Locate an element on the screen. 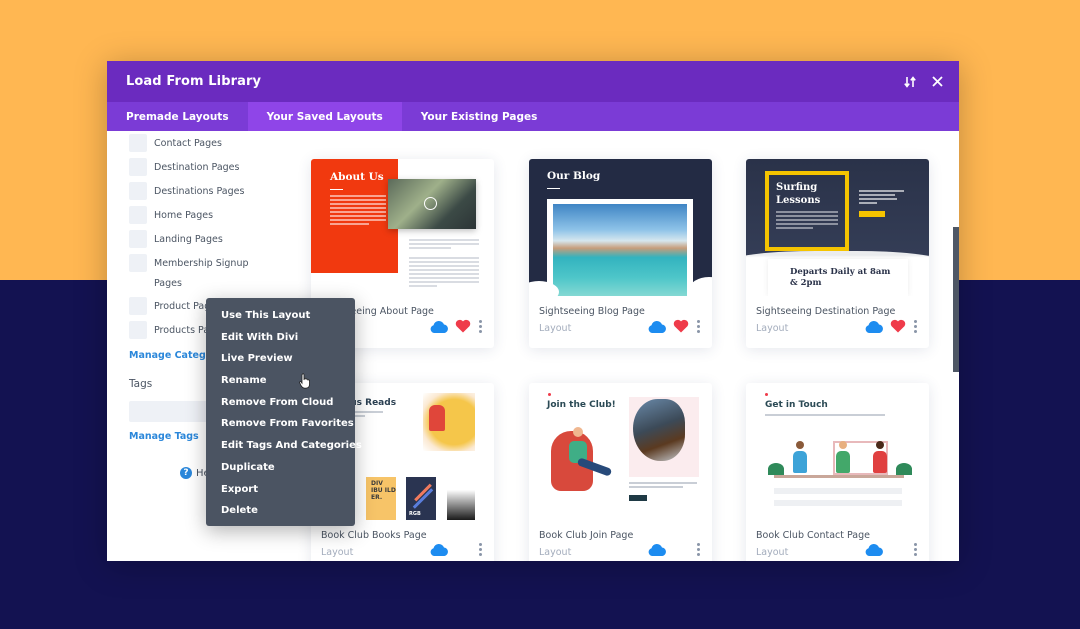  layout-title: Book Club Books Page is located at coordinates (374, 535).